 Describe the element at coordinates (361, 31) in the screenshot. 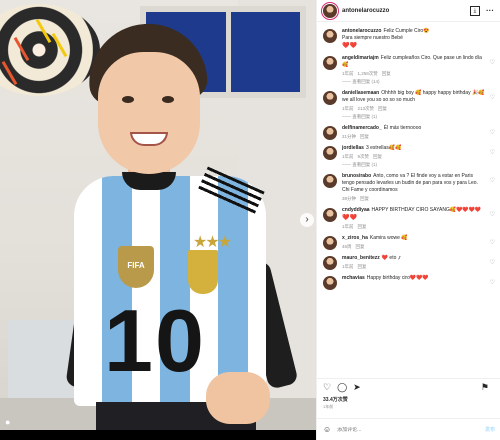

I see `caption-username: antonelarocuzzo` at that location.